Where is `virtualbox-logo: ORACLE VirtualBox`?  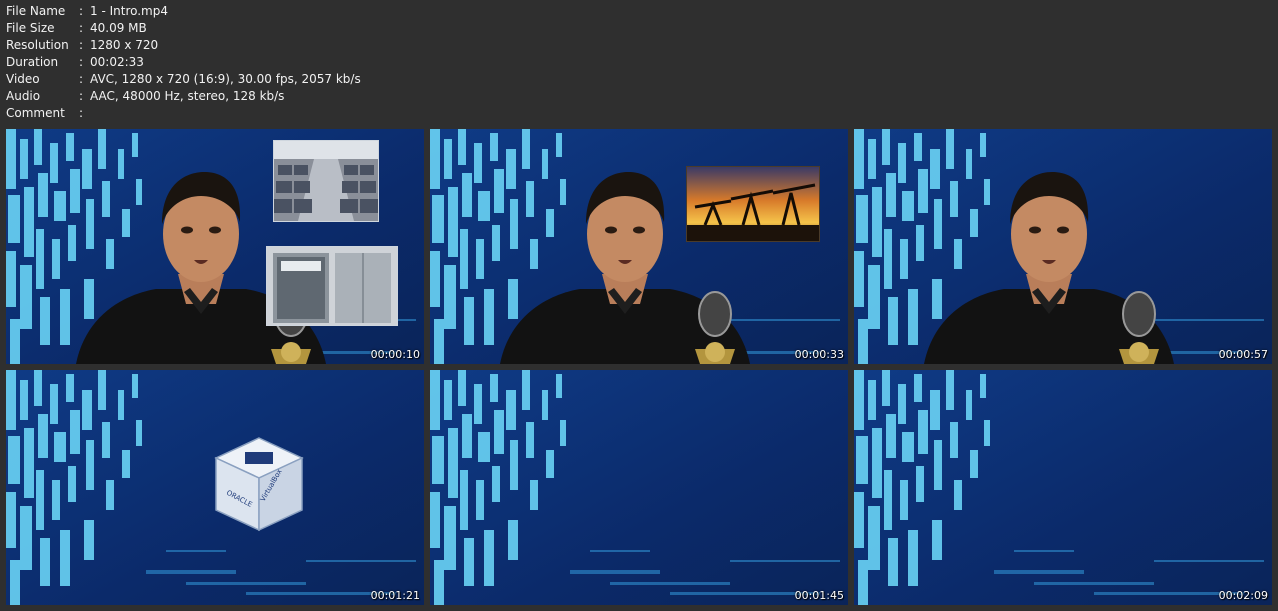 virtualbox-logo: ORACLE VirtualBox is located at coordinates (259, 484).